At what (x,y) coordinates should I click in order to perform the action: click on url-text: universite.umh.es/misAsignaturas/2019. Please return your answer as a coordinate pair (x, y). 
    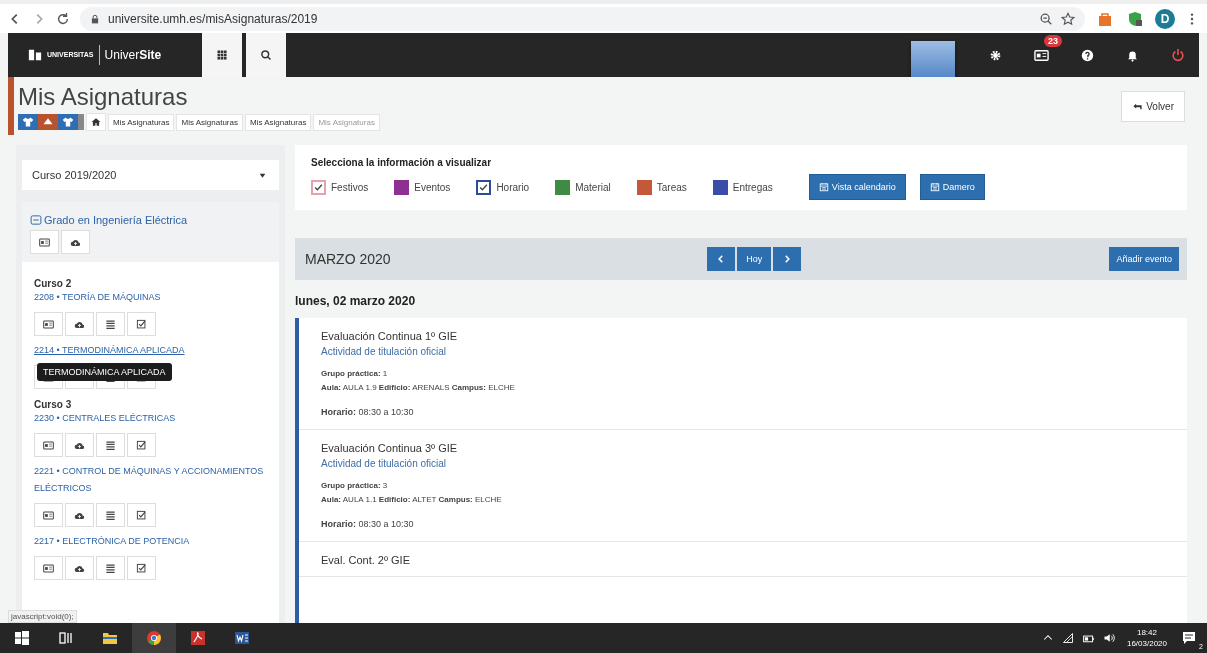
    Looking at the image, I should click on (213, 18).